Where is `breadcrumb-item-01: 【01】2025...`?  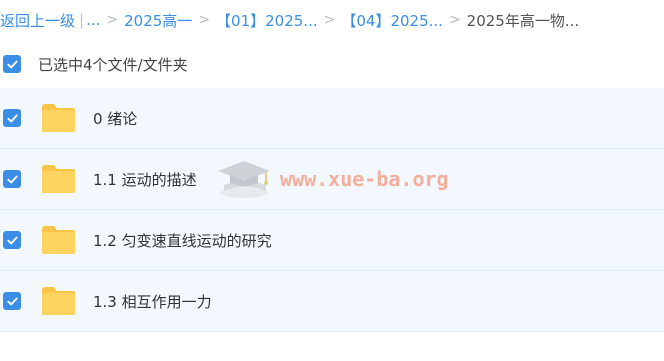
breadcrumb-item-01: 【01】2025... is located at coordinates (267, 20).